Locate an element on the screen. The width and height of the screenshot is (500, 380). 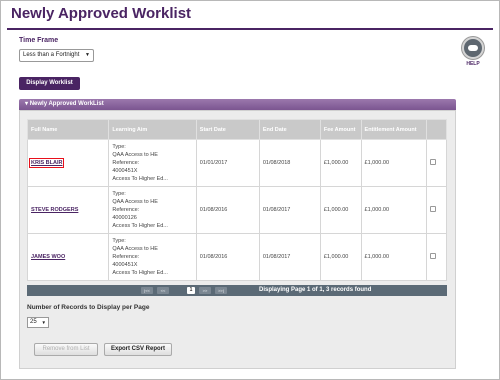
display-worklist-button: Display Worklist is located at coordinates (49, 83).